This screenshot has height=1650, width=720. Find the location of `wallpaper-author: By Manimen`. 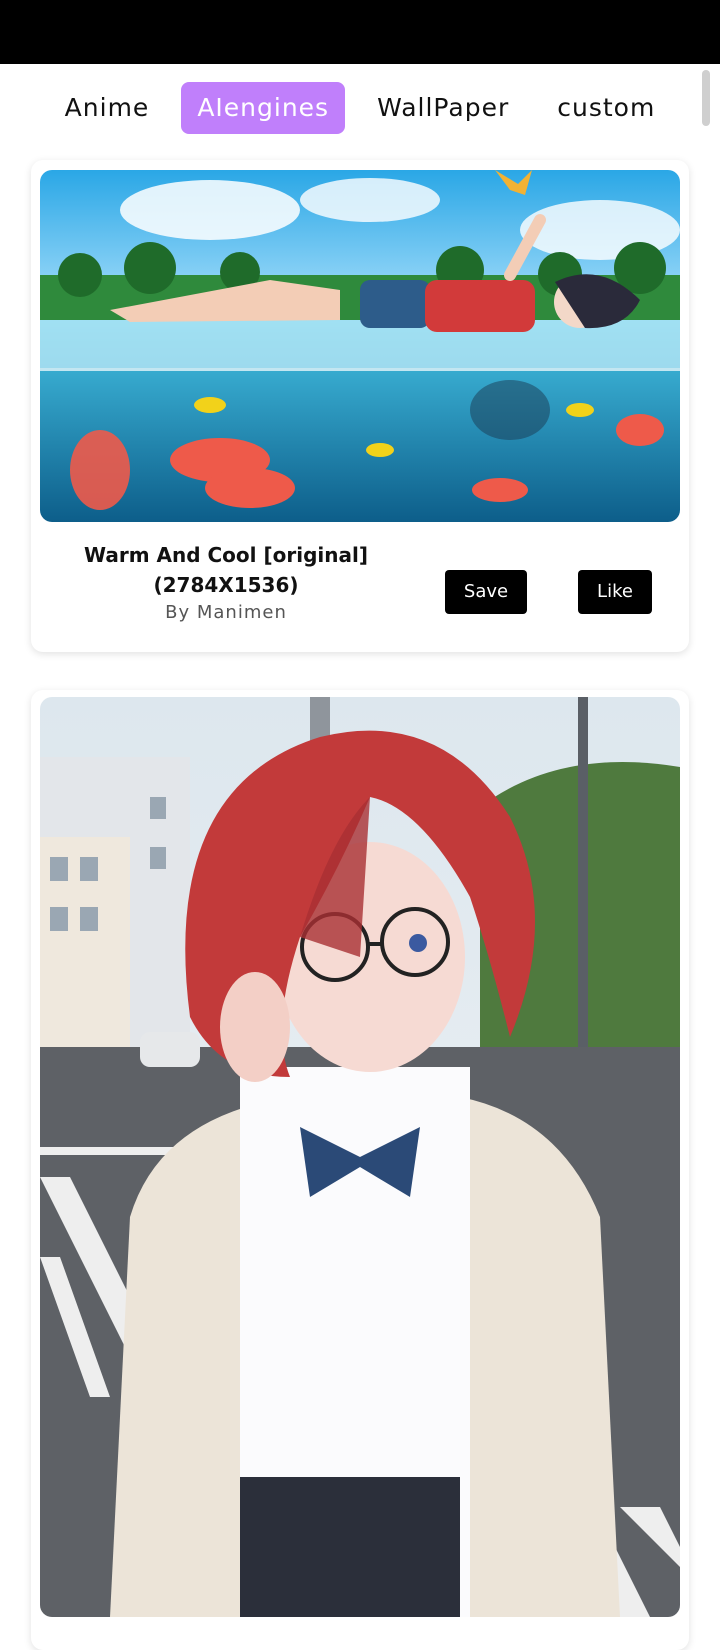

wallpaper-author: By Manimen is located at coordinates (226, 612).